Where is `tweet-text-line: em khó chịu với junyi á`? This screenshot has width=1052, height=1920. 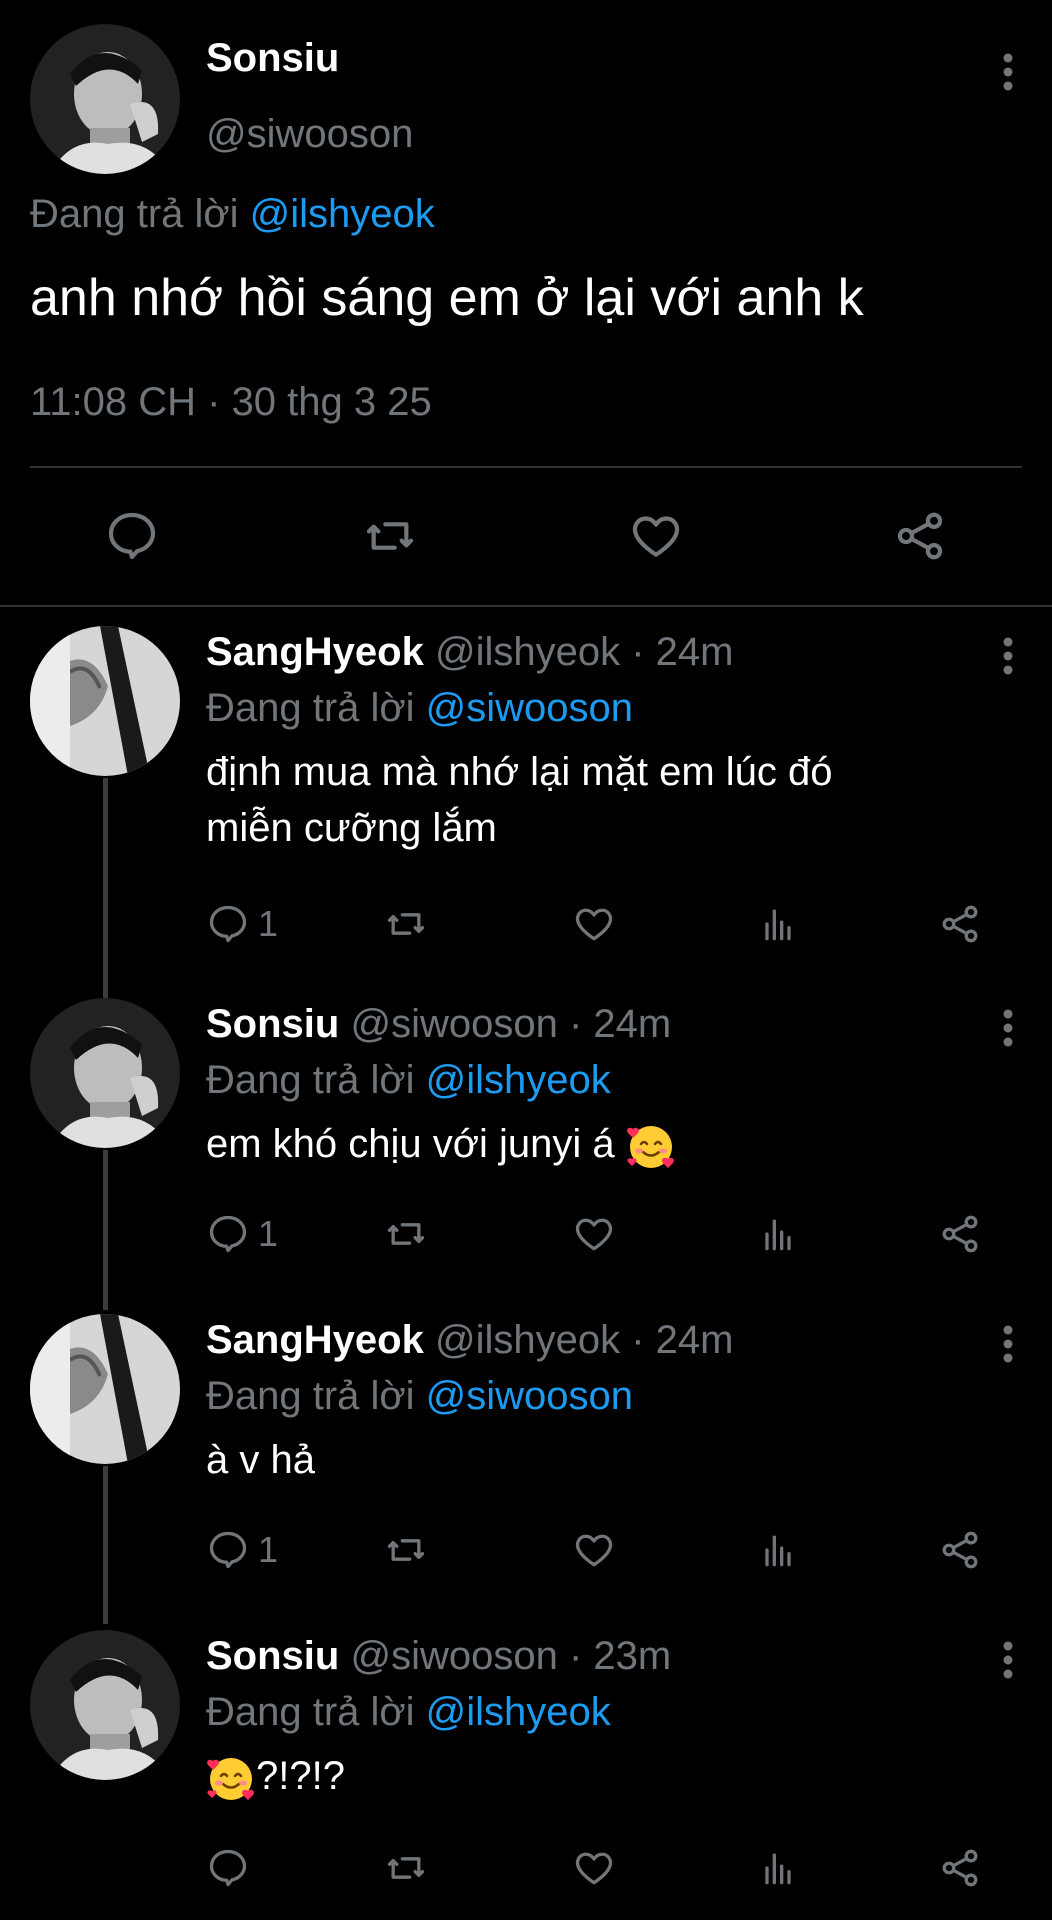
tweet-text-line: em khó chịu với junyi á is located at coordinates (410, 1144).